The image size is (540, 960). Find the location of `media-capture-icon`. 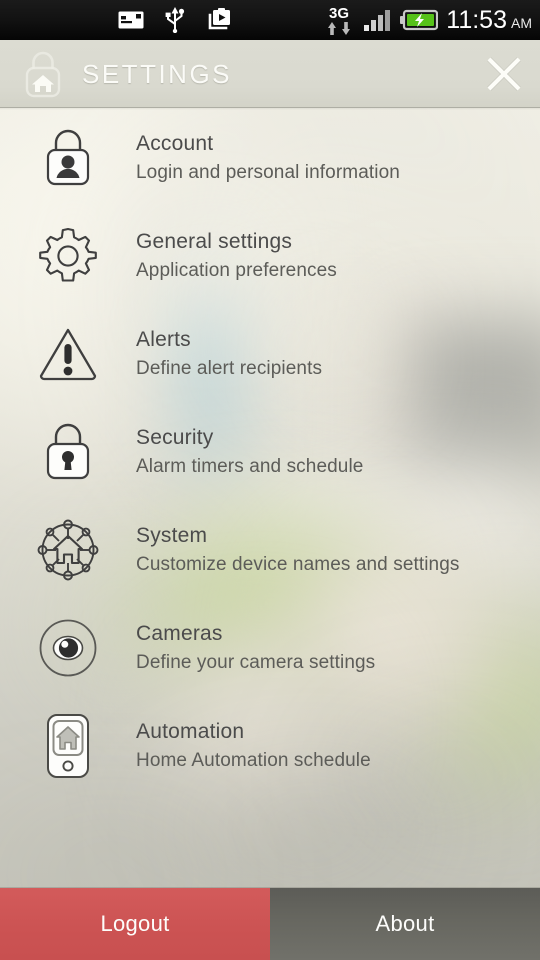

media-capture-icon is located at coordinates (219, 19).